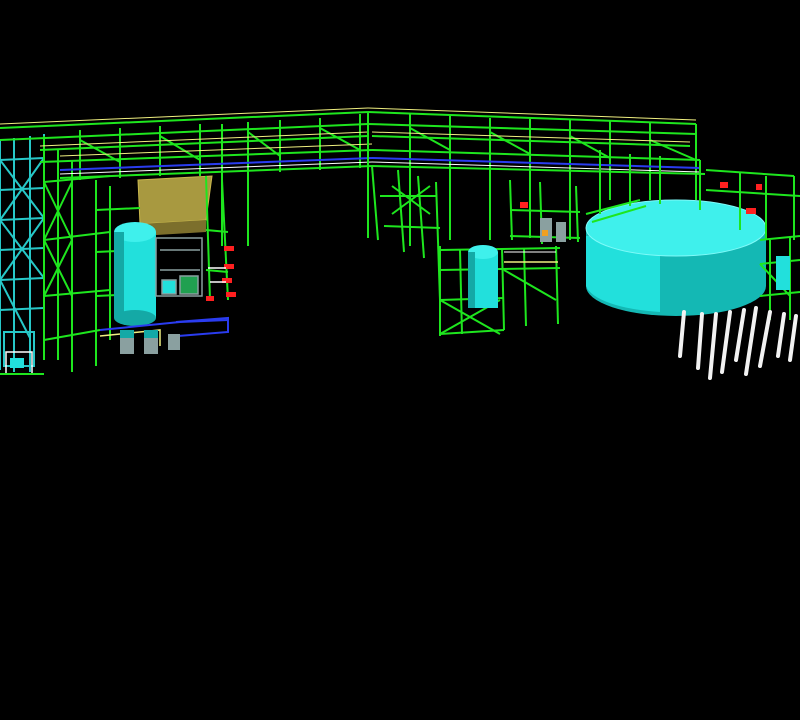  I want to click on middle-platform-pipes, so click(531, 257).